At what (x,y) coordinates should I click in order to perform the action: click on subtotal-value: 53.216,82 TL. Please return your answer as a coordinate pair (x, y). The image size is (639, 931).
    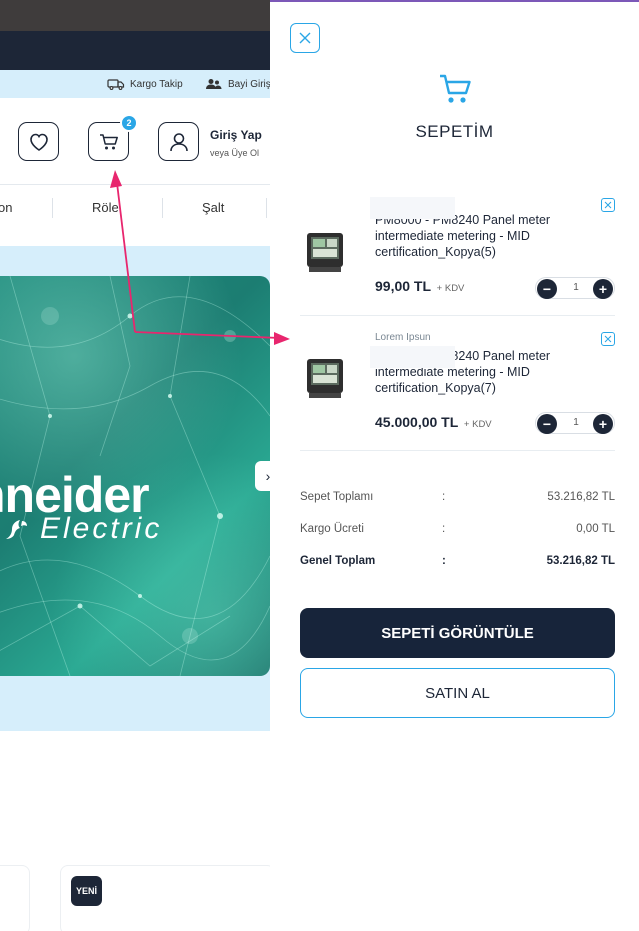
    Looking at the image, I should click on (581, 497).